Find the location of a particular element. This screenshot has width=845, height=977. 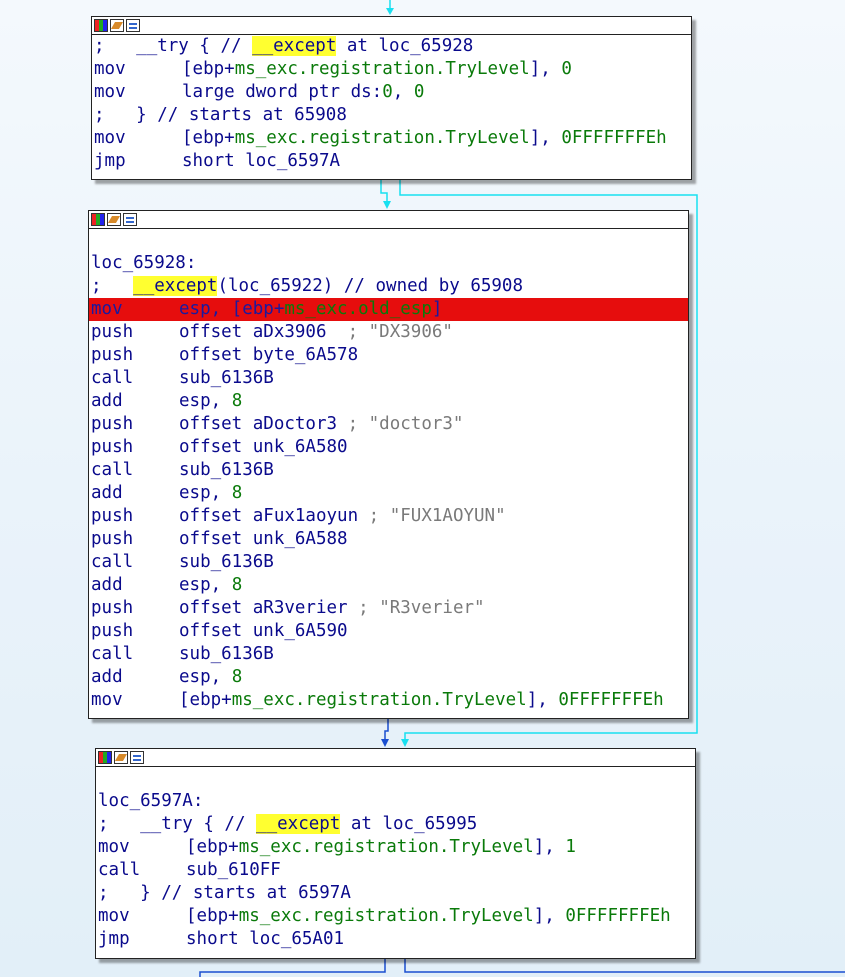

mnemonic: jmp is located at coordinates (110, 161).